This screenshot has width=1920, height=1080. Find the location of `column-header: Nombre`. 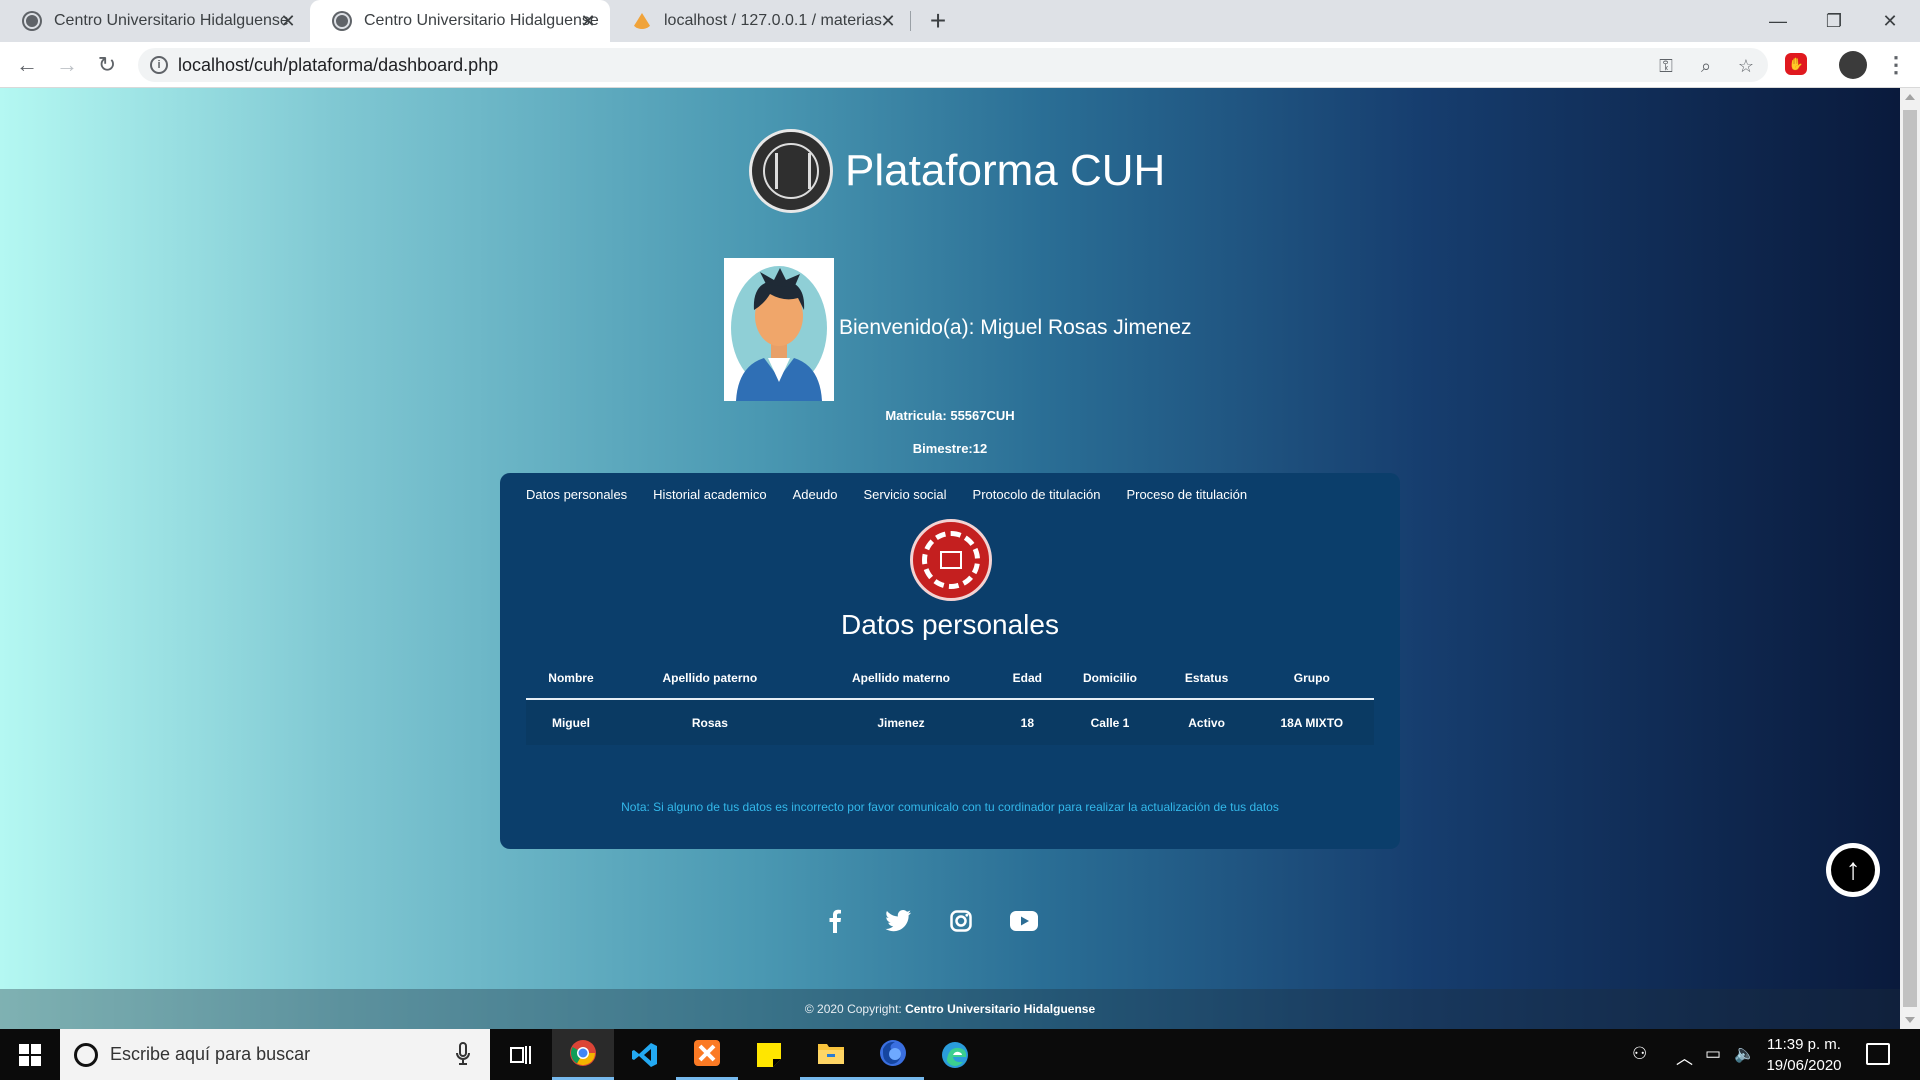

column-header: Nombre is located at coordinates (571, 678).